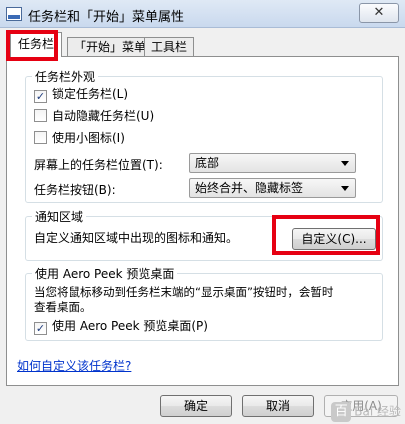  I want to click on notification-legend: 通知区域, so click(59, 216).